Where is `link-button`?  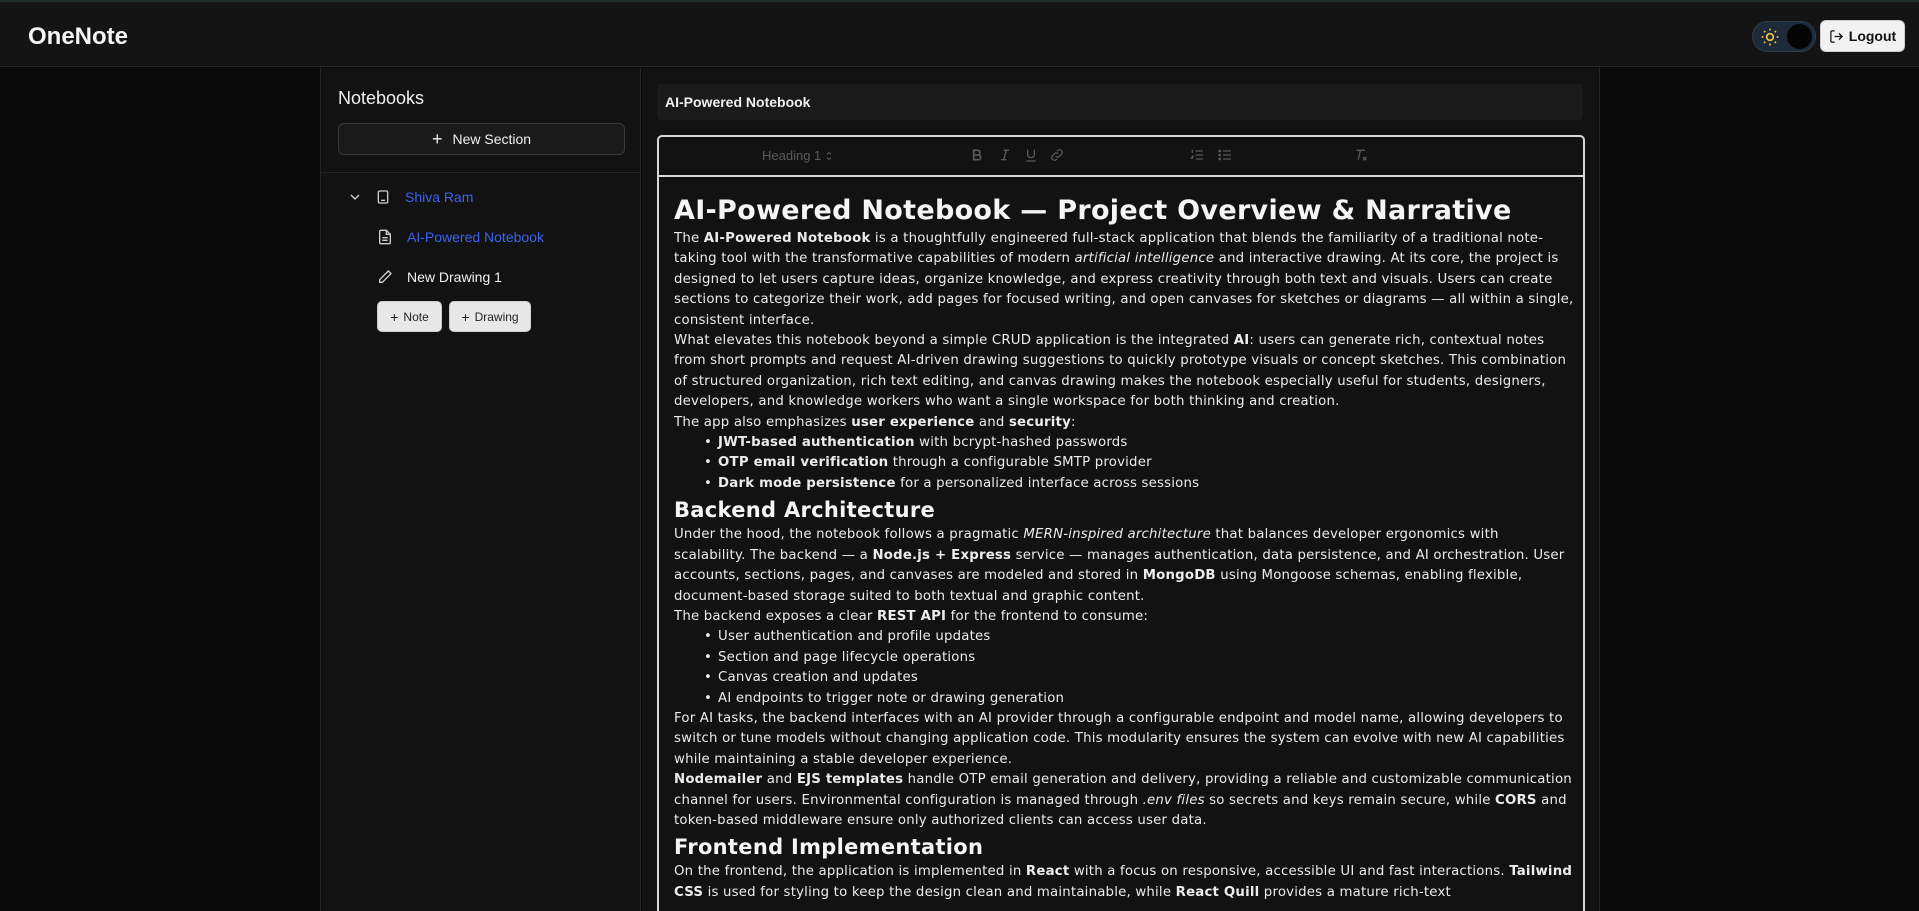
link-button is located at coordinates (1057, 156).